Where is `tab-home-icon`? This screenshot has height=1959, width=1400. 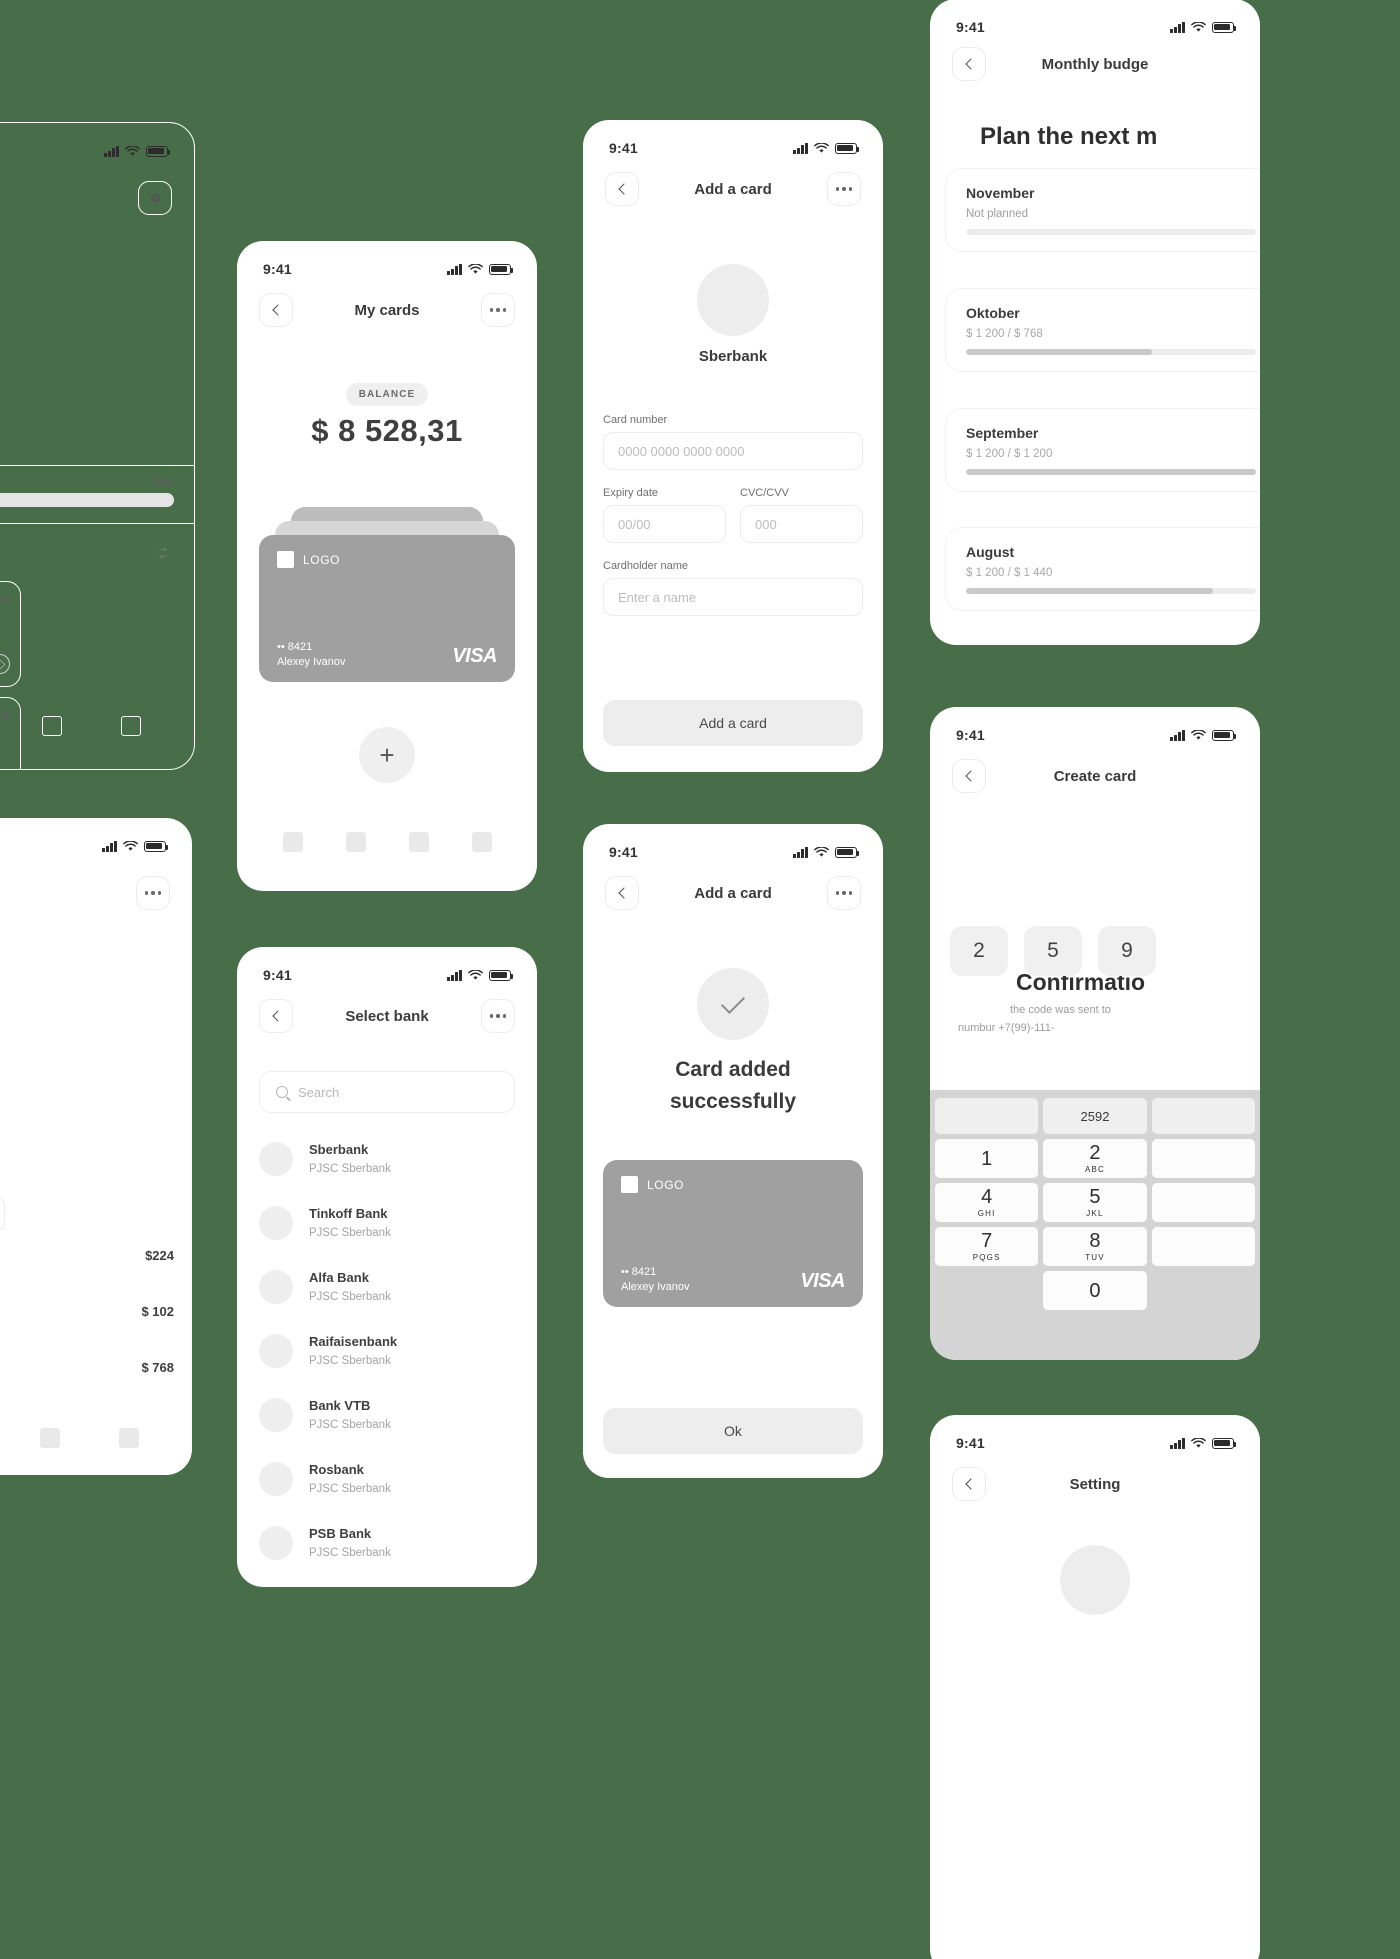
tab-home-icon is located at coordinates (292, 842).